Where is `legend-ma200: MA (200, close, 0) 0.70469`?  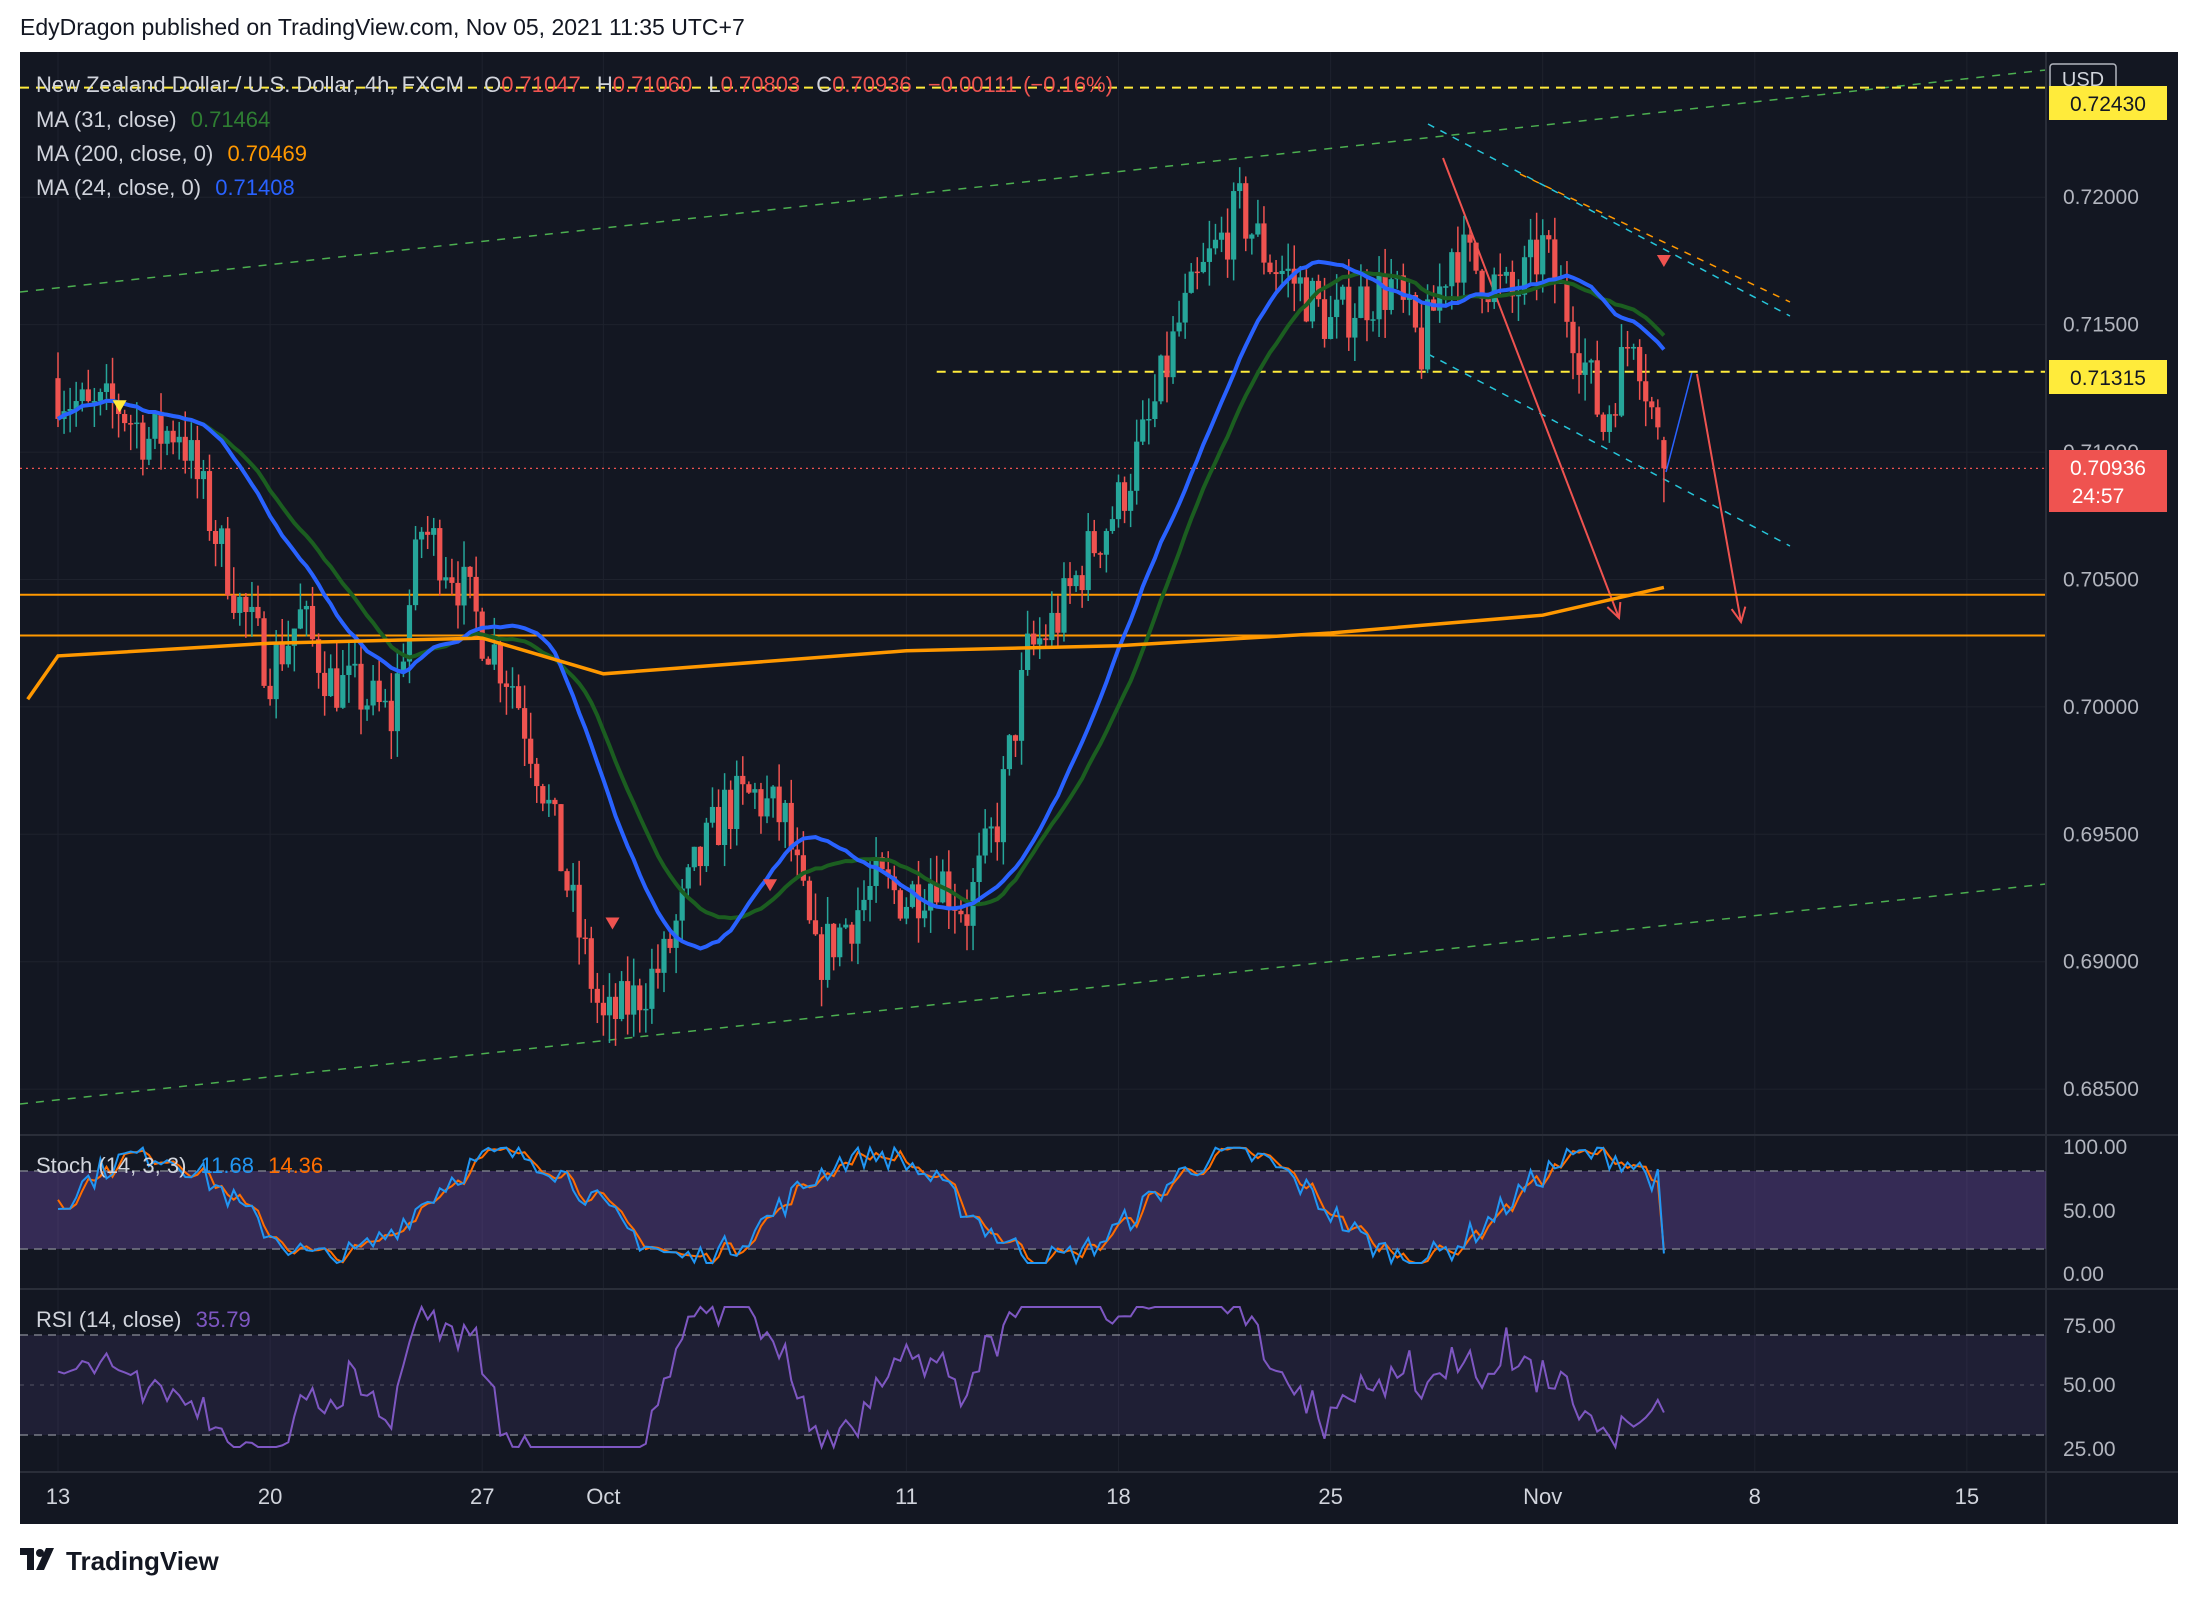
legend-ma200: MA (200, close, 0) 0.70469 is located at coordinates (171, 153).